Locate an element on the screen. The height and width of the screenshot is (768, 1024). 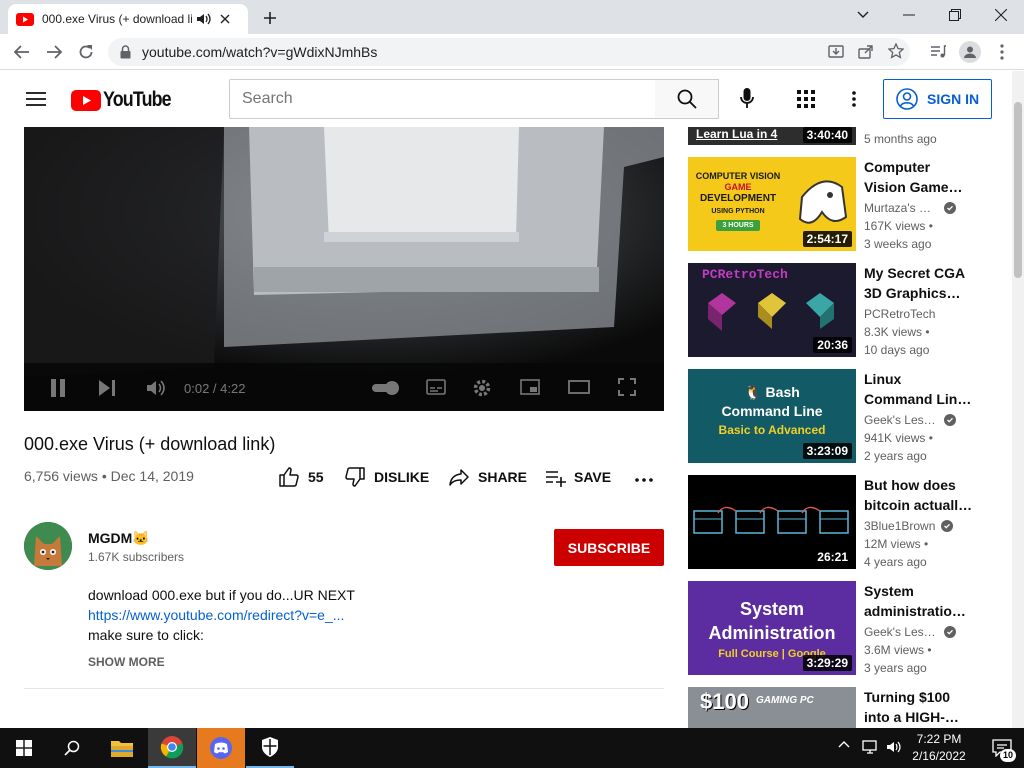
back-arrow-icon is located at coordinates (22, 52).